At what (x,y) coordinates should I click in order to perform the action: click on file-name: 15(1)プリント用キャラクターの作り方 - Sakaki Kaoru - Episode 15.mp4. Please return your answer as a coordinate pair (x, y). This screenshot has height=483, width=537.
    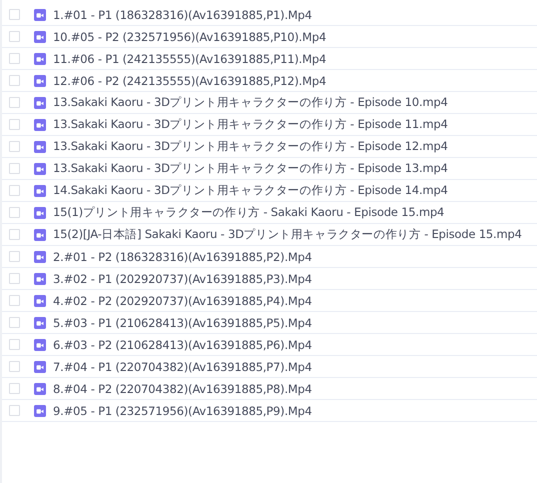
    Looking at the image, I should click on (248, 212).